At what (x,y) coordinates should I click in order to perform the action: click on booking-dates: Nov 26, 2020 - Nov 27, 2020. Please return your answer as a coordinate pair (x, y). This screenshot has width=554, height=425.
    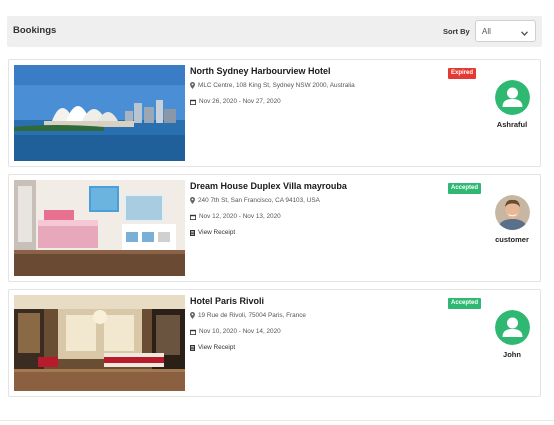
    Looking at the image, I should click on (235, 101).